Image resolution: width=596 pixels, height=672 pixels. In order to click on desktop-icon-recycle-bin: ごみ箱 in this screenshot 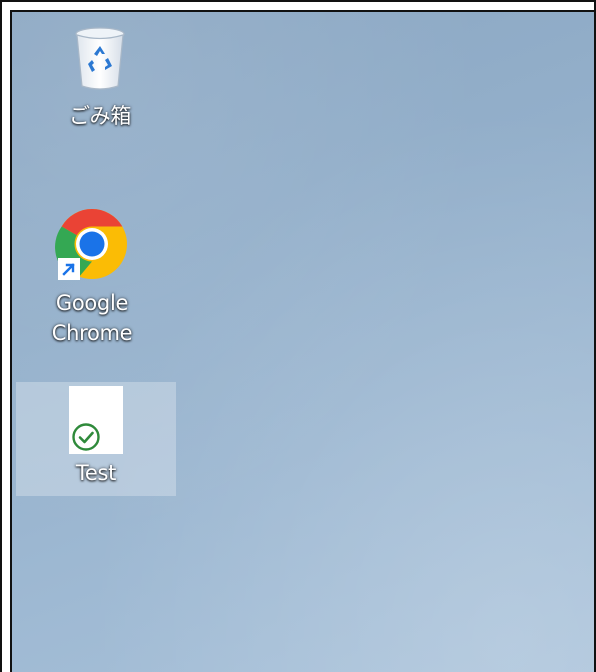, I will do `click(100, 78)`.